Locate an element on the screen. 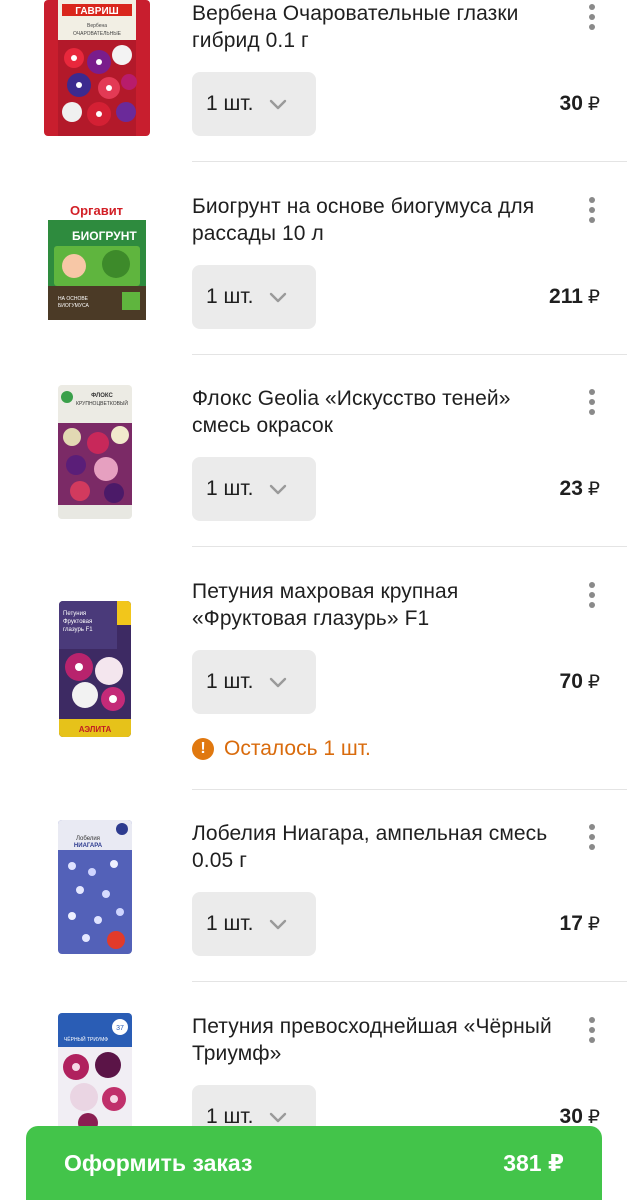 The width and height of the screenshot is (627, 1200). svg-text: Лобелия is located at coordinates (88, 839).